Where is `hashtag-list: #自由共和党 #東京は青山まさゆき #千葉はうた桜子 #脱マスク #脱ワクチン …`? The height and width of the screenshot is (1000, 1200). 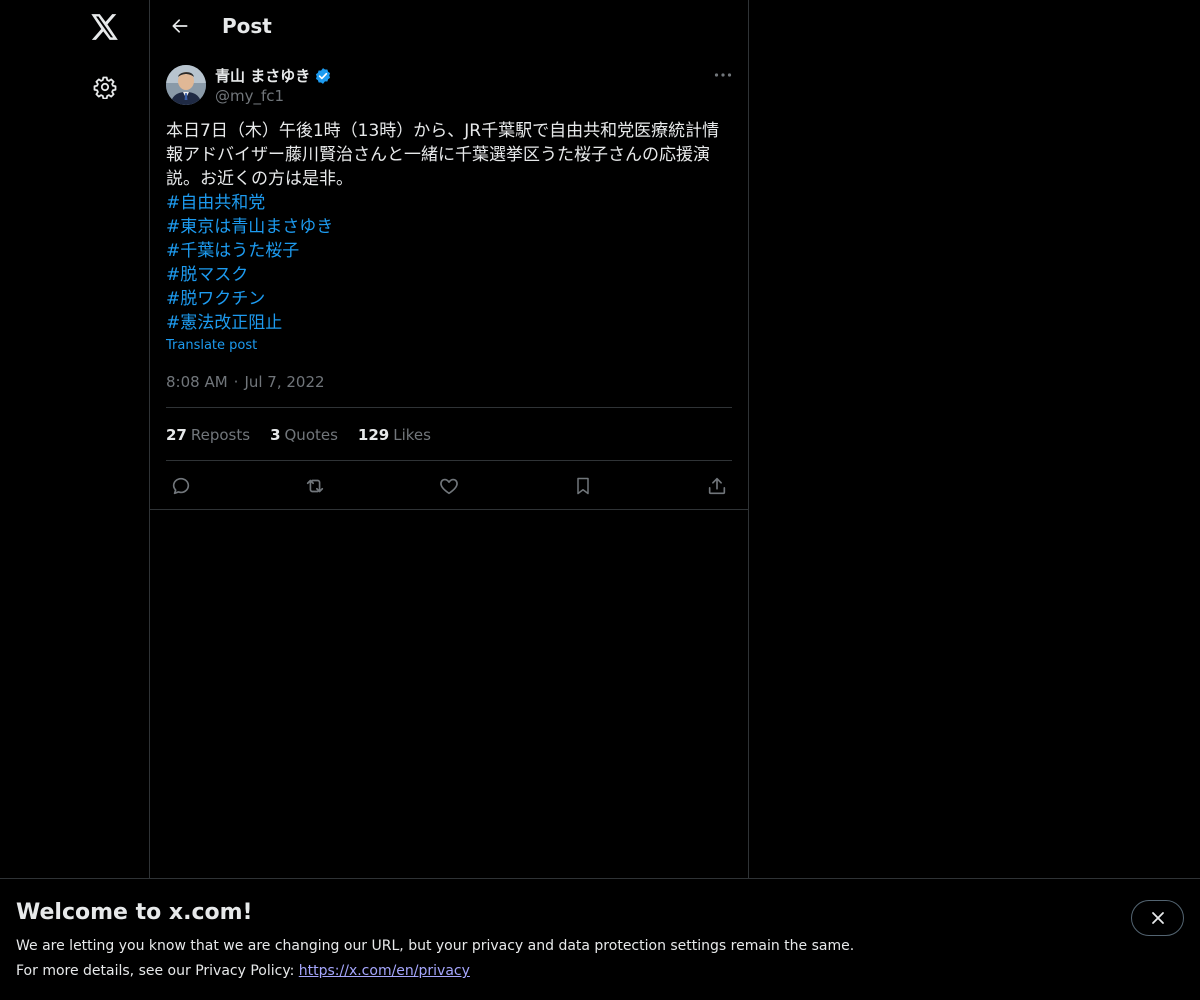
hashtag-list: #自由共和党 #東京は青山まさゆき #千葉はうた桜子 #脱マスク #脱ワクチン … is located at coordinates (450, 263).